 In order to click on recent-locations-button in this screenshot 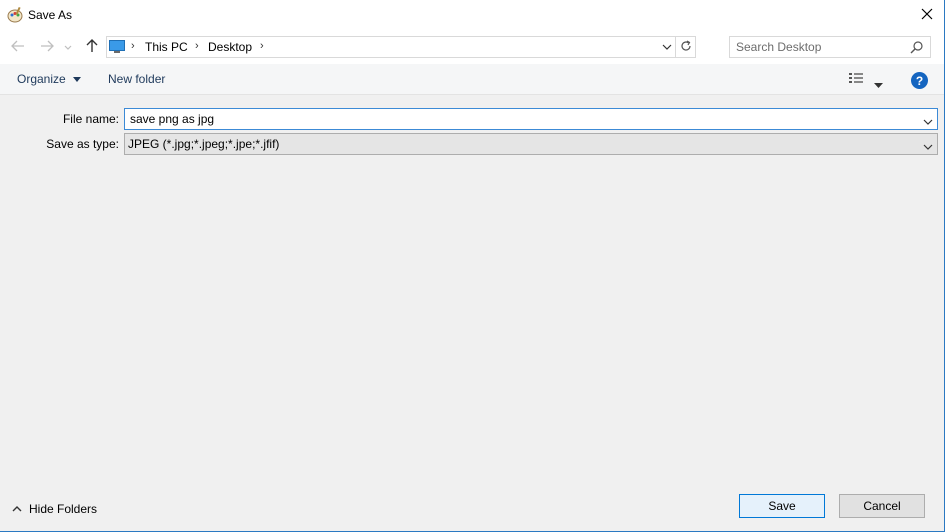, I will do `click(68, 47)`.